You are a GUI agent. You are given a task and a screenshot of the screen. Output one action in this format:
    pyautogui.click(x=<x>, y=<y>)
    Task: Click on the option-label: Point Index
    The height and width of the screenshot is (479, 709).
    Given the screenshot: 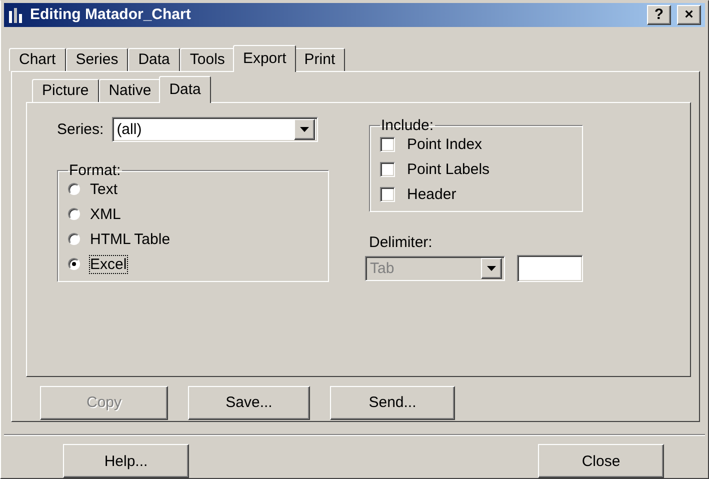 What is the action you would take?
    pyautogui.click(x=444, y=144)
    